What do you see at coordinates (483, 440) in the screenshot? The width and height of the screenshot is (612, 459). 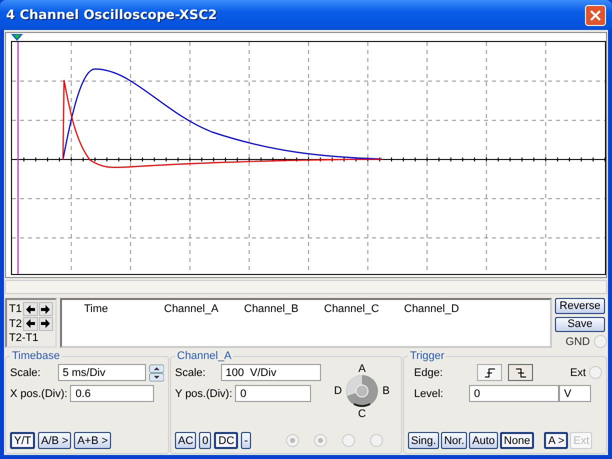 I see `trigger-mode-button: Auto` at bounding box center [483, 440].